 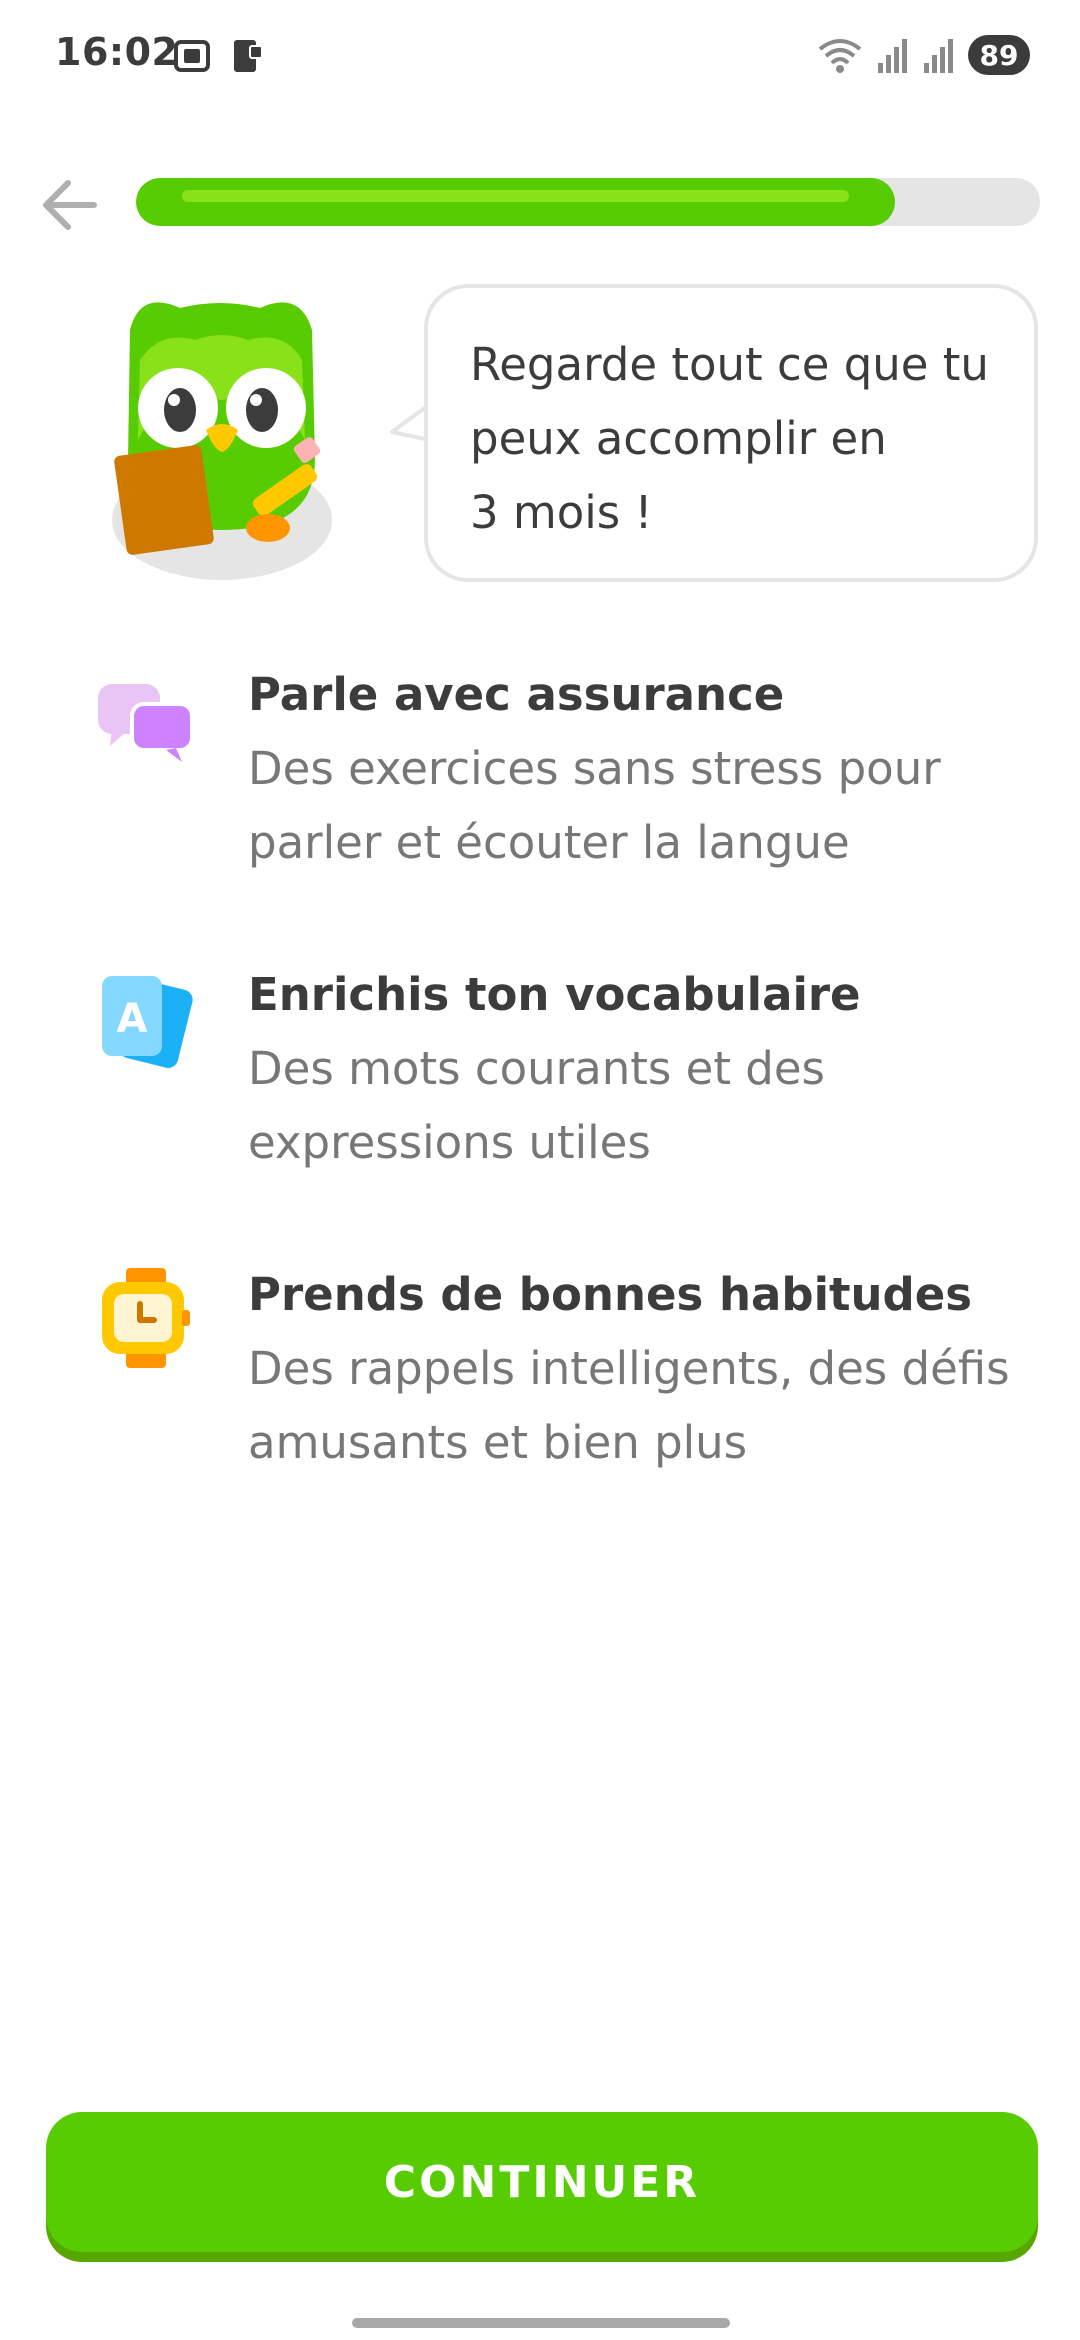 I want to click on status-bar: 16:02 89, so click(x=540, y=56).